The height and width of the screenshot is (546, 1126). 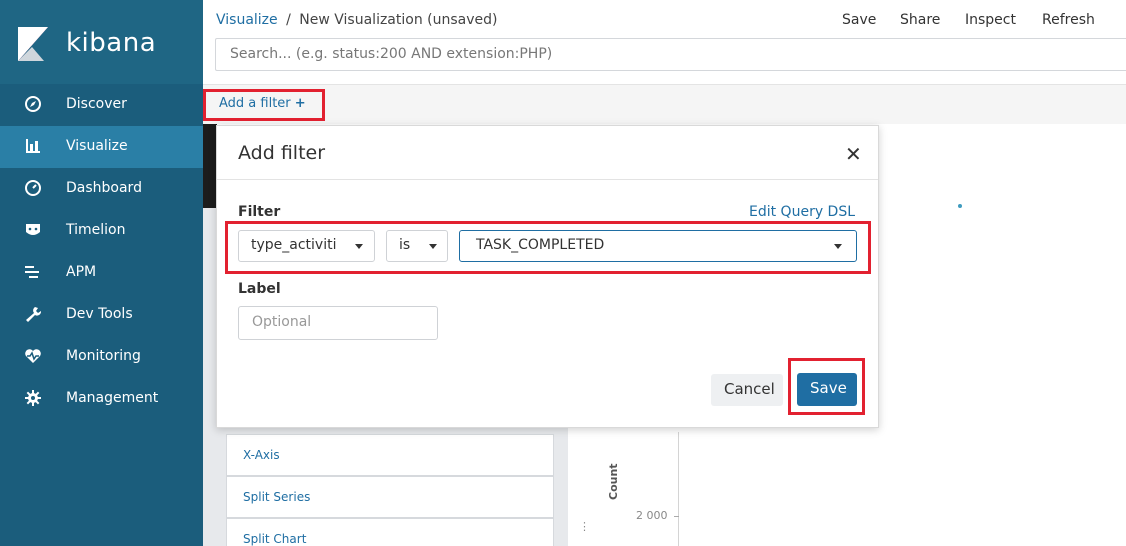 What do you see at coordinates (652, 515) in the screenshot?
I see `y-axis-tick-label: 2 000` at bounding box center [652, 515].